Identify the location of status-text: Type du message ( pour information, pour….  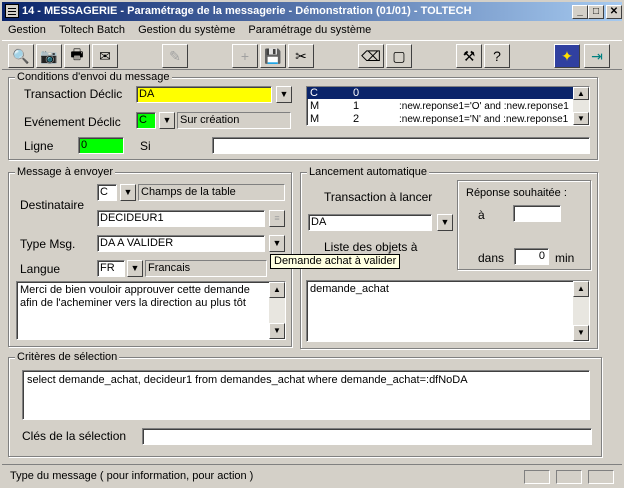
(132, 476).